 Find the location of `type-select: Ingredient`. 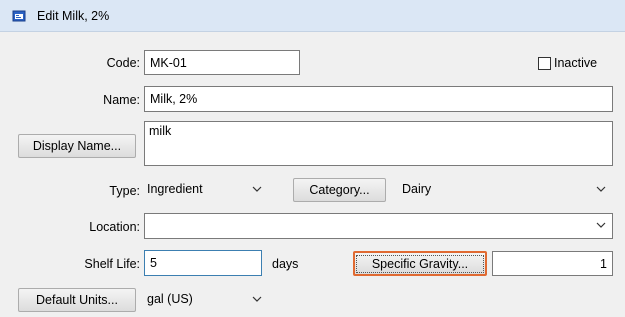

type-select: Ingredient is located at coordinates (205, 189).